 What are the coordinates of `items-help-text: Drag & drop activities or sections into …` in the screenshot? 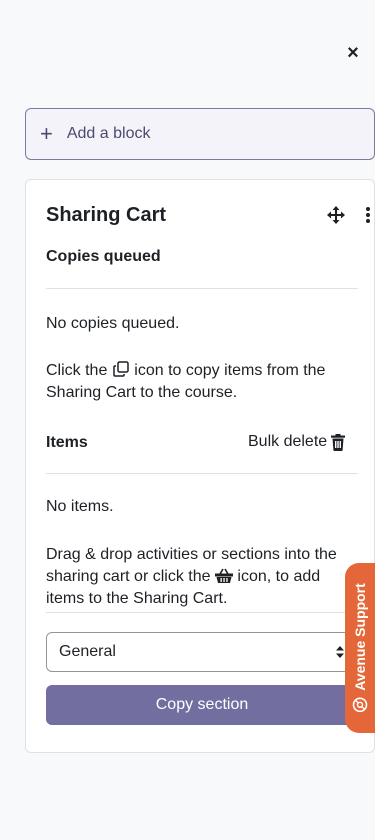 It's located at (203, 577).